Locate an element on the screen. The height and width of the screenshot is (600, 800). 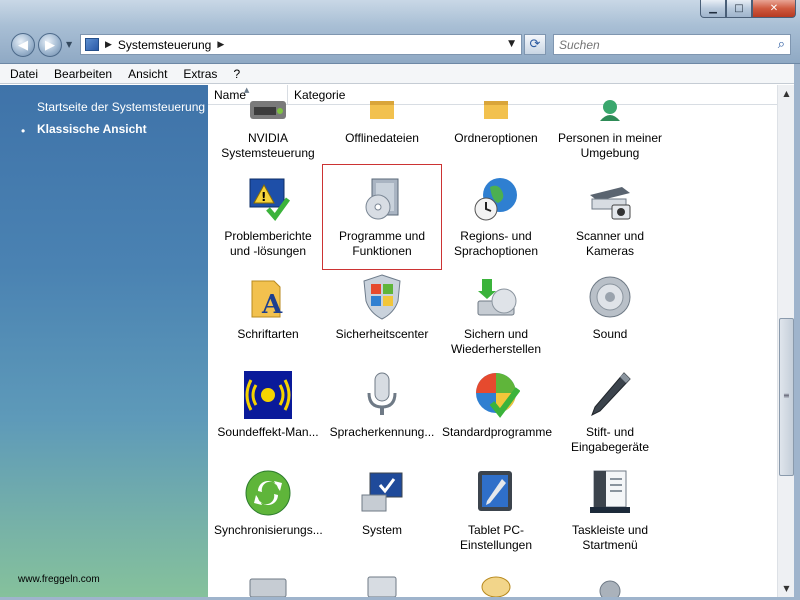
gear-icon is located at coordinates (610, 585).